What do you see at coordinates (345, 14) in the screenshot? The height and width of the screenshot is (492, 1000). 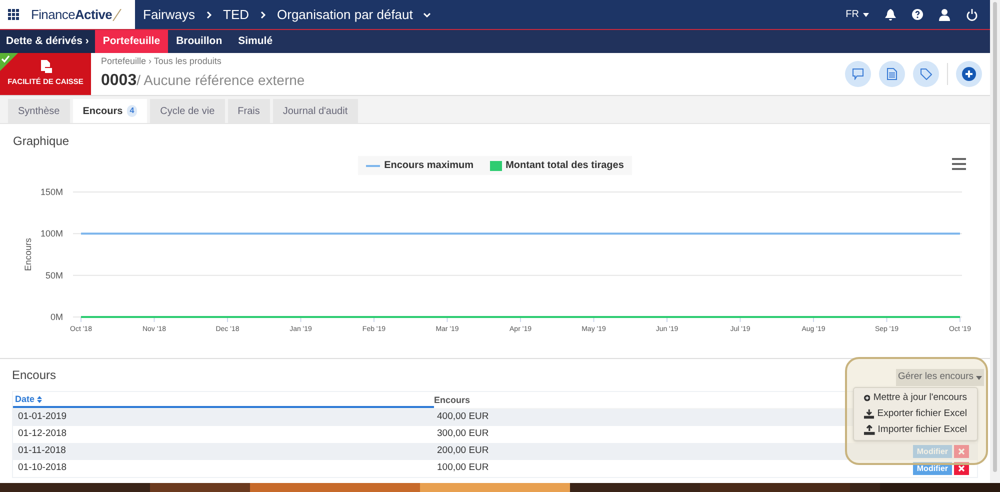 I see `breadcrumb-link: Organisation par défaut` at bounding box center [345, 14].